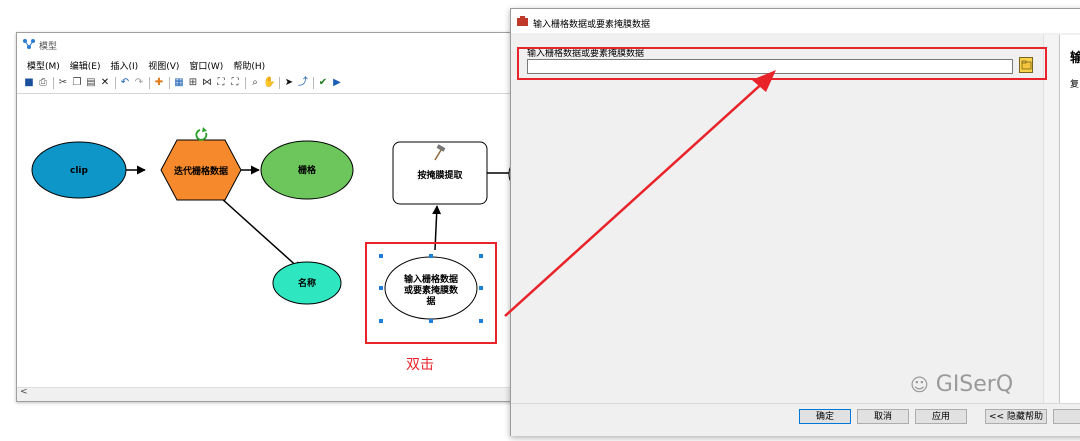 This screenshot has height=441, width=1080. Describe the element at coordinates (919, 385) in the screenshot. I see `wechat-icon: ☺` at that location.